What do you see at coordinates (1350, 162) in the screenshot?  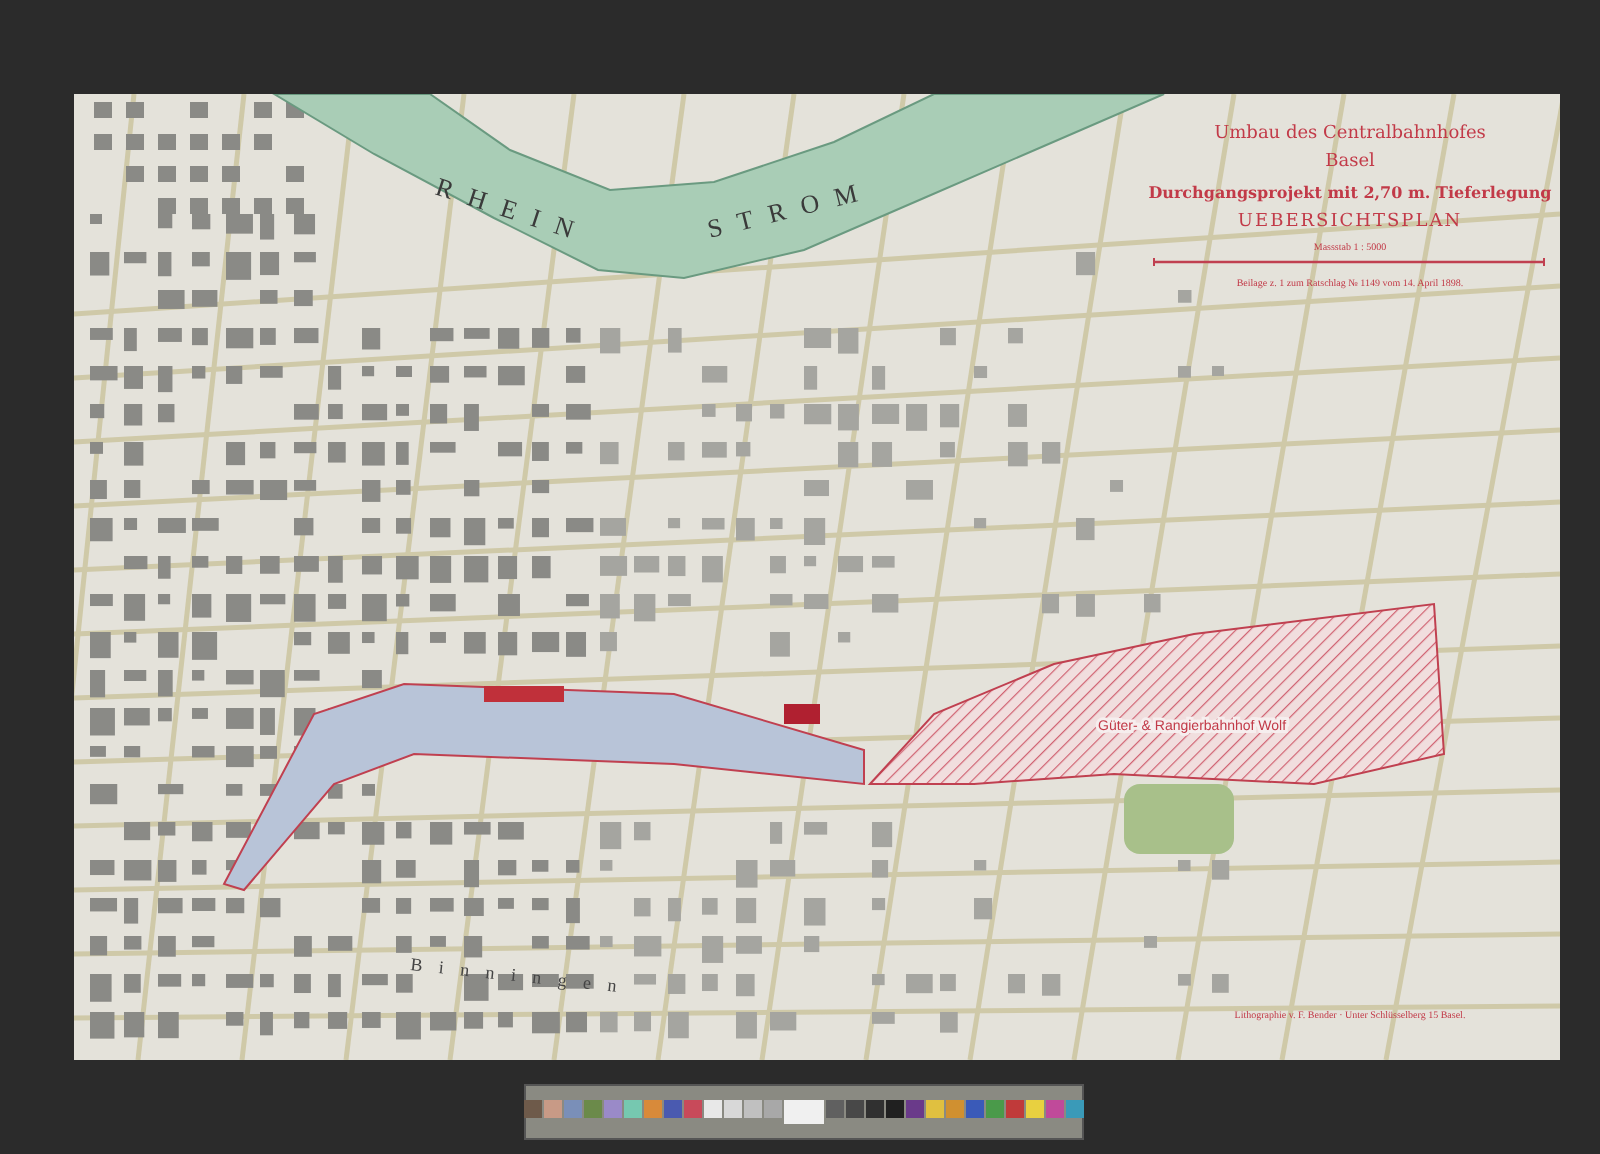 I see `map-title: Basel` at bounding box center [1350, 162].